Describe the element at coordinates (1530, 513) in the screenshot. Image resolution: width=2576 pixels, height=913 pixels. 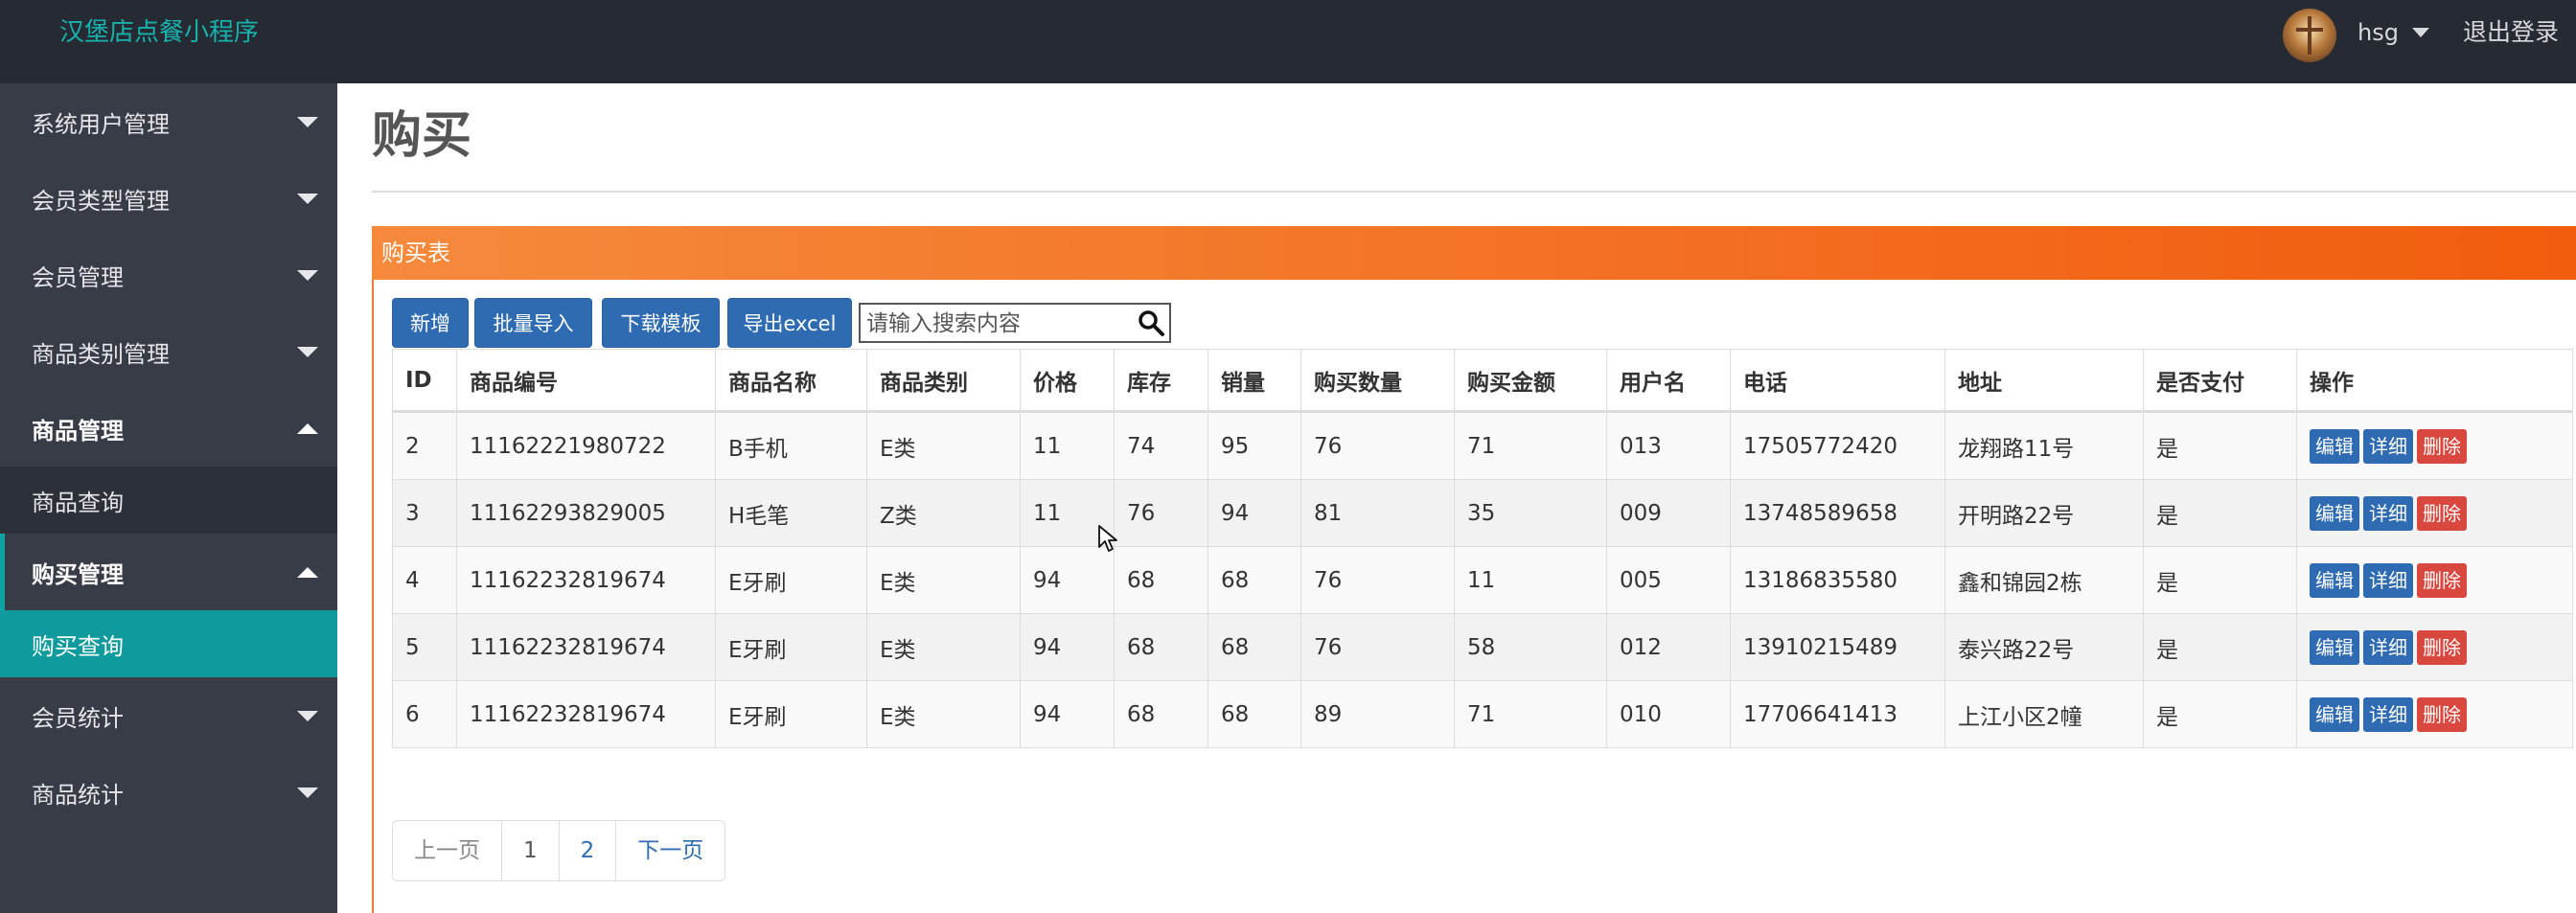
I see `cell-amount: 35` at that location.